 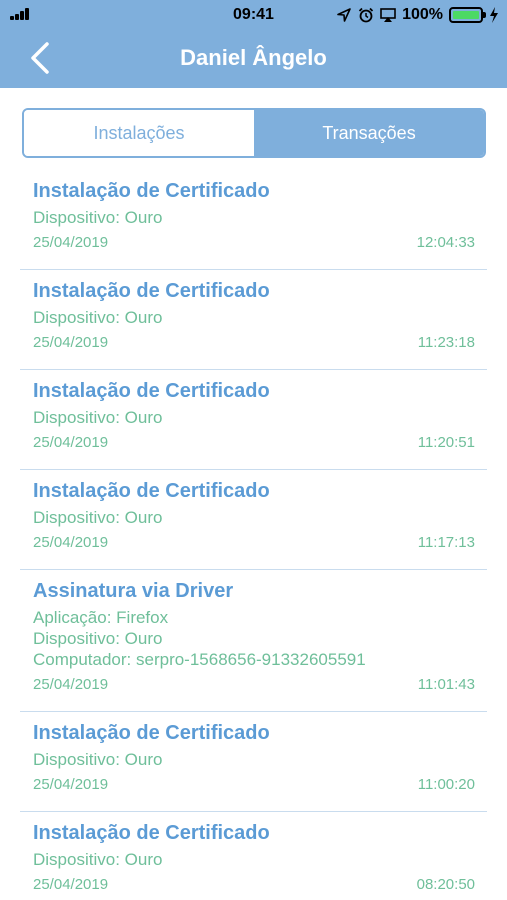 I want to click on battery-percentage: 100%, so click(x=422, y=14).